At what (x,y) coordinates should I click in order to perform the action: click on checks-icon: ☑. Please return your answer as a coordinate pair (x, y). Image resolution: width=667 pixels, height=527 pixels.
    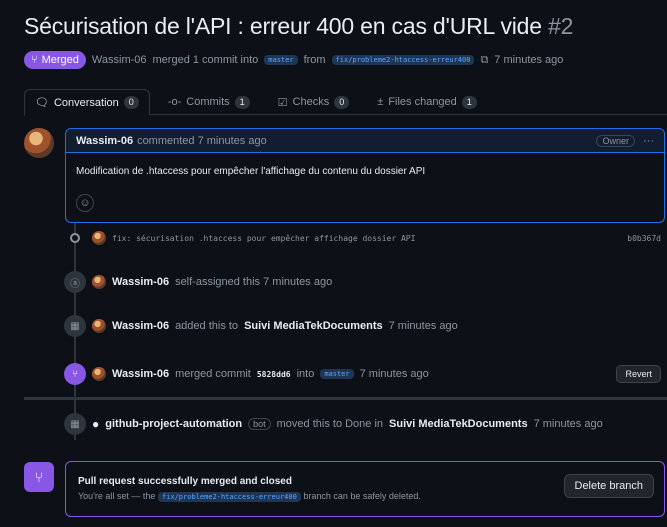
    Looking at the image, I should click on (282, 102).